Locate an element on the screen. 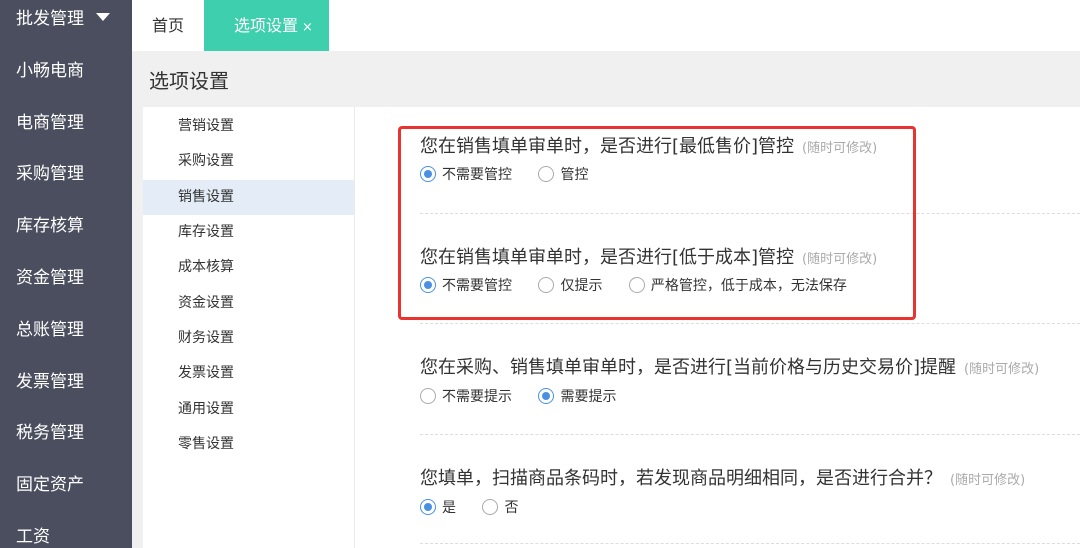 This screenshot has height=548, width=1080. radio-option: 否 is located at coordinates (500, 507).